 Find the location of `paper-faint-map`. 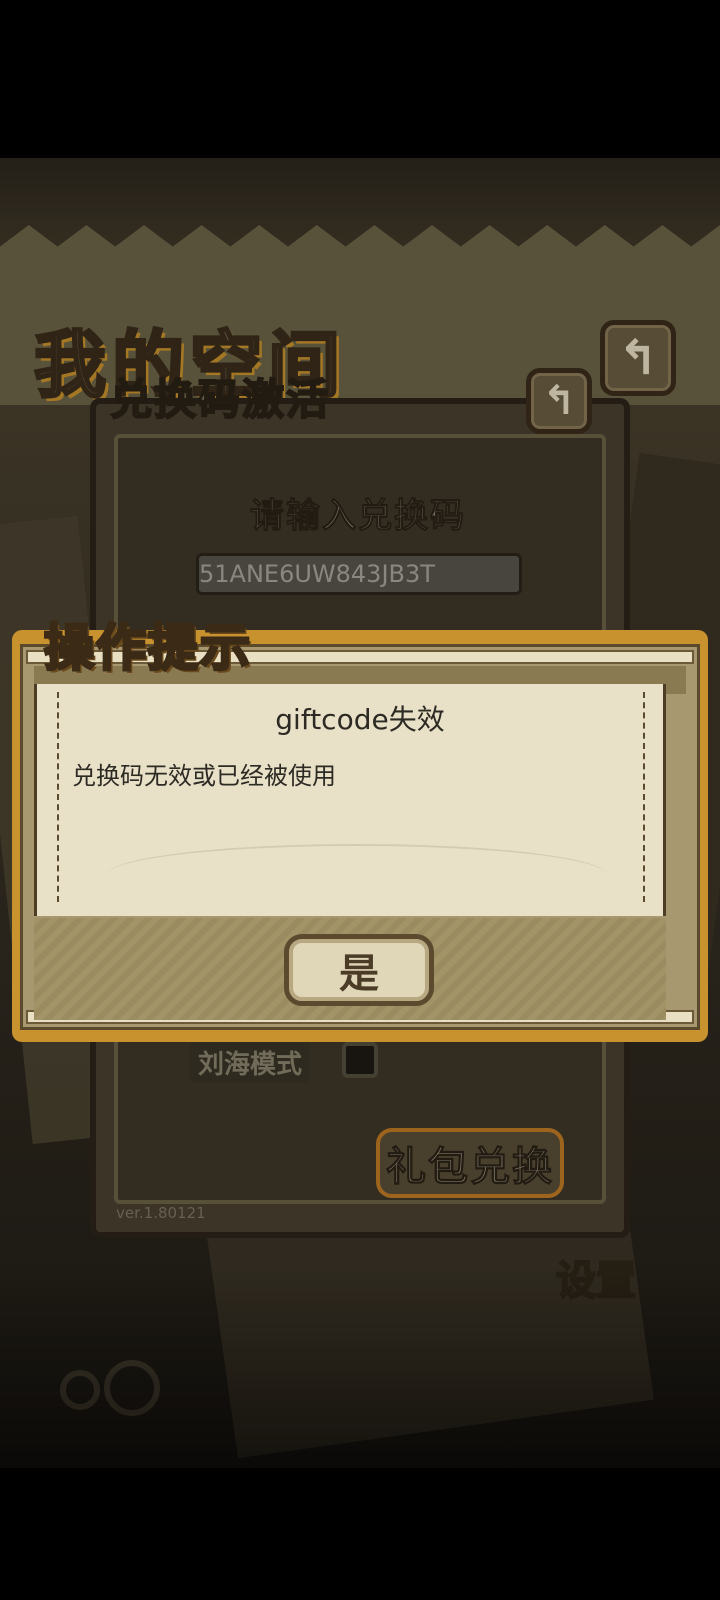

paper-faint-map is located at coordinates (357, 875).